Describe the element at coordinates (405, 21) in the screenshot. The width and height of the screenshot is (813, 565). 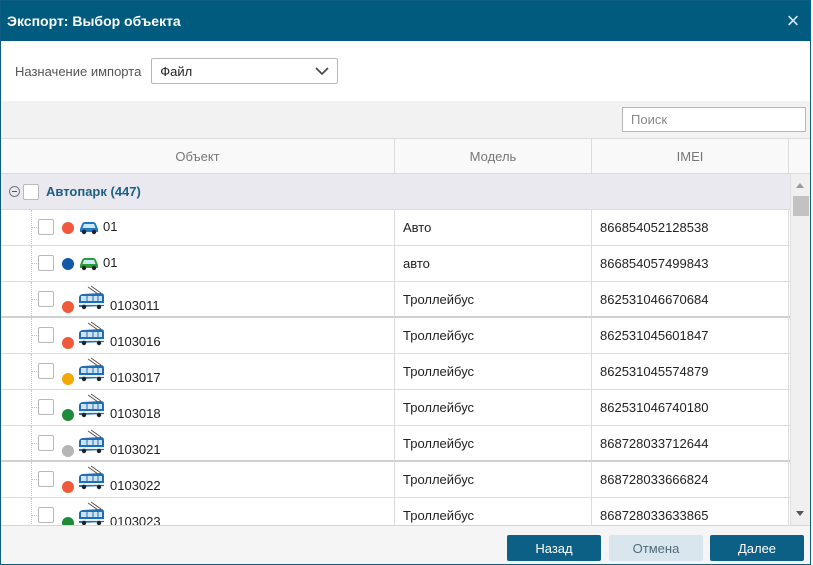
I see `dialog-titlebar: Экспорт: Выбор объекта ×` at that location.